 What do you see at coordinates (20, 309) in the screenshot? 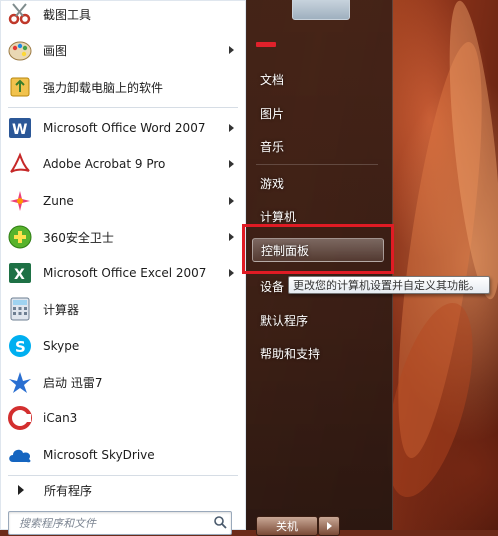
I see `calculator-icon` at bounding box center [20, 309].